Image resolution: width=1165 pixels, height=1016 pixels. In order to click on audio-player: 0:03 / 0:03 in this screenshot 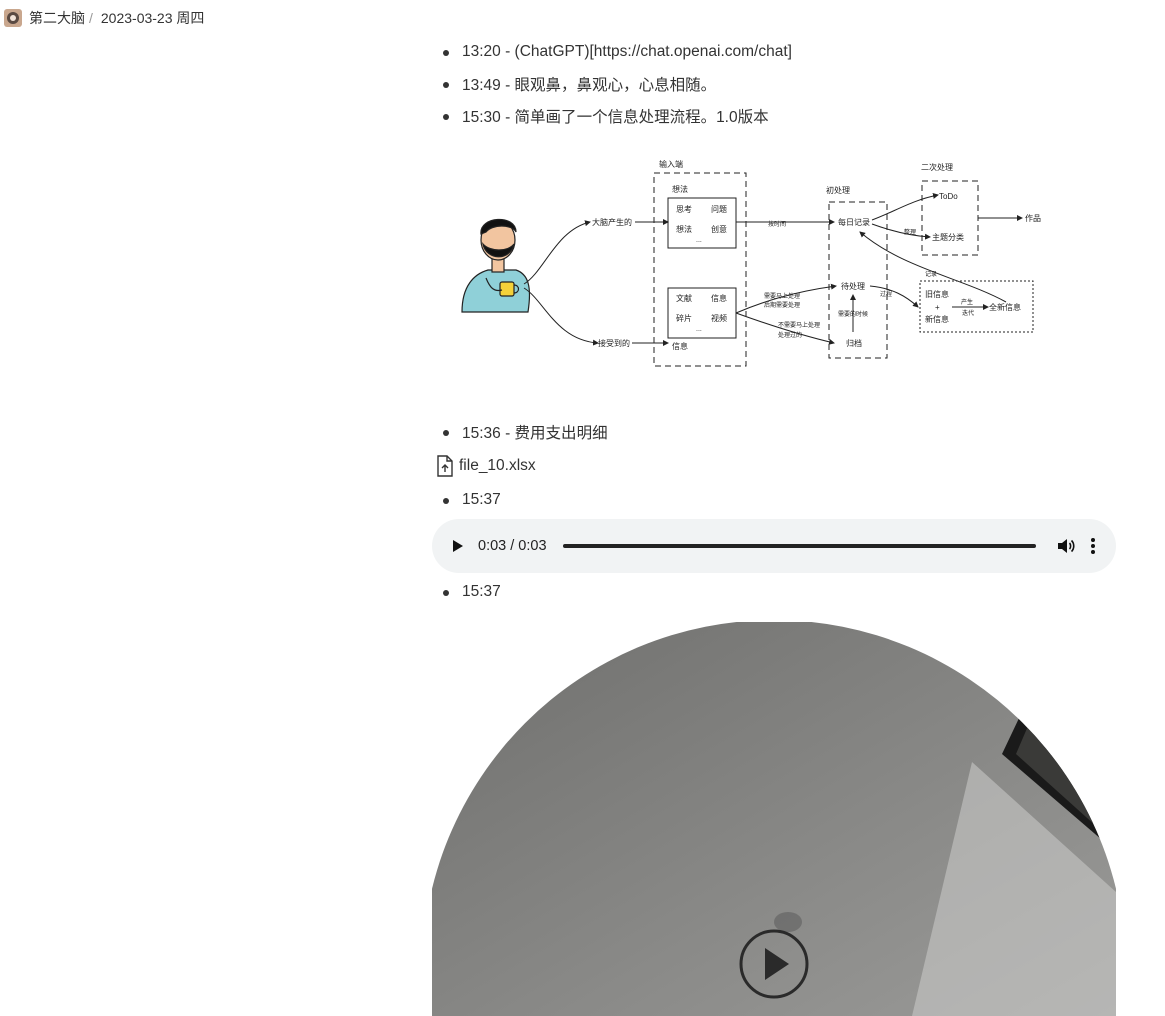, I will do `click(774, 546)`.